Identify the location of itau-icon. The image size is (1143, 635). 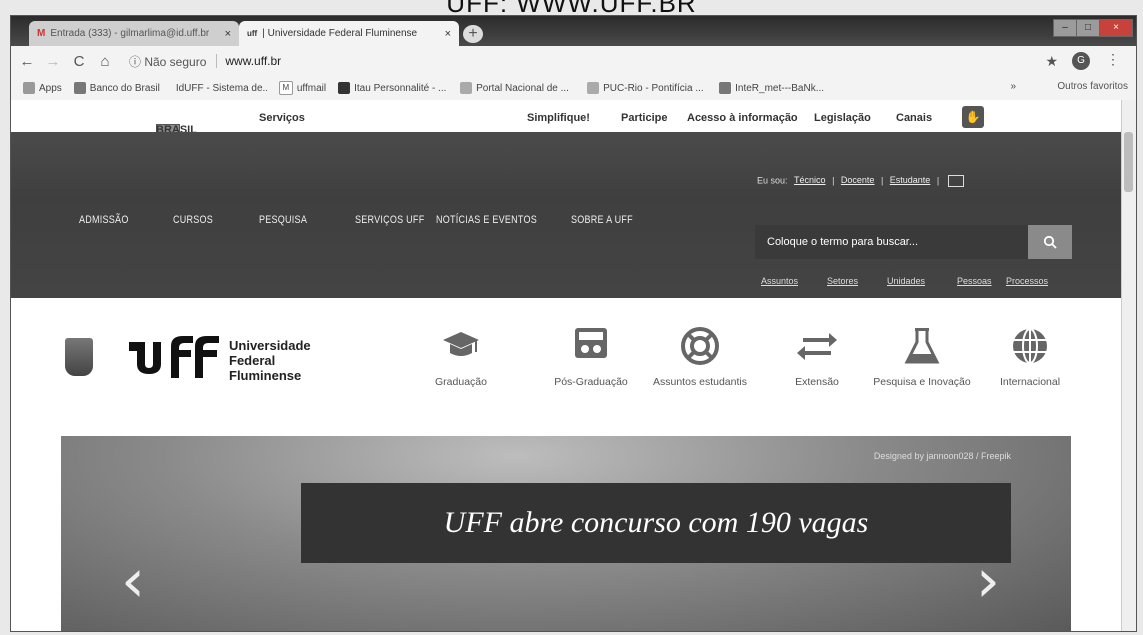
(344, 88).